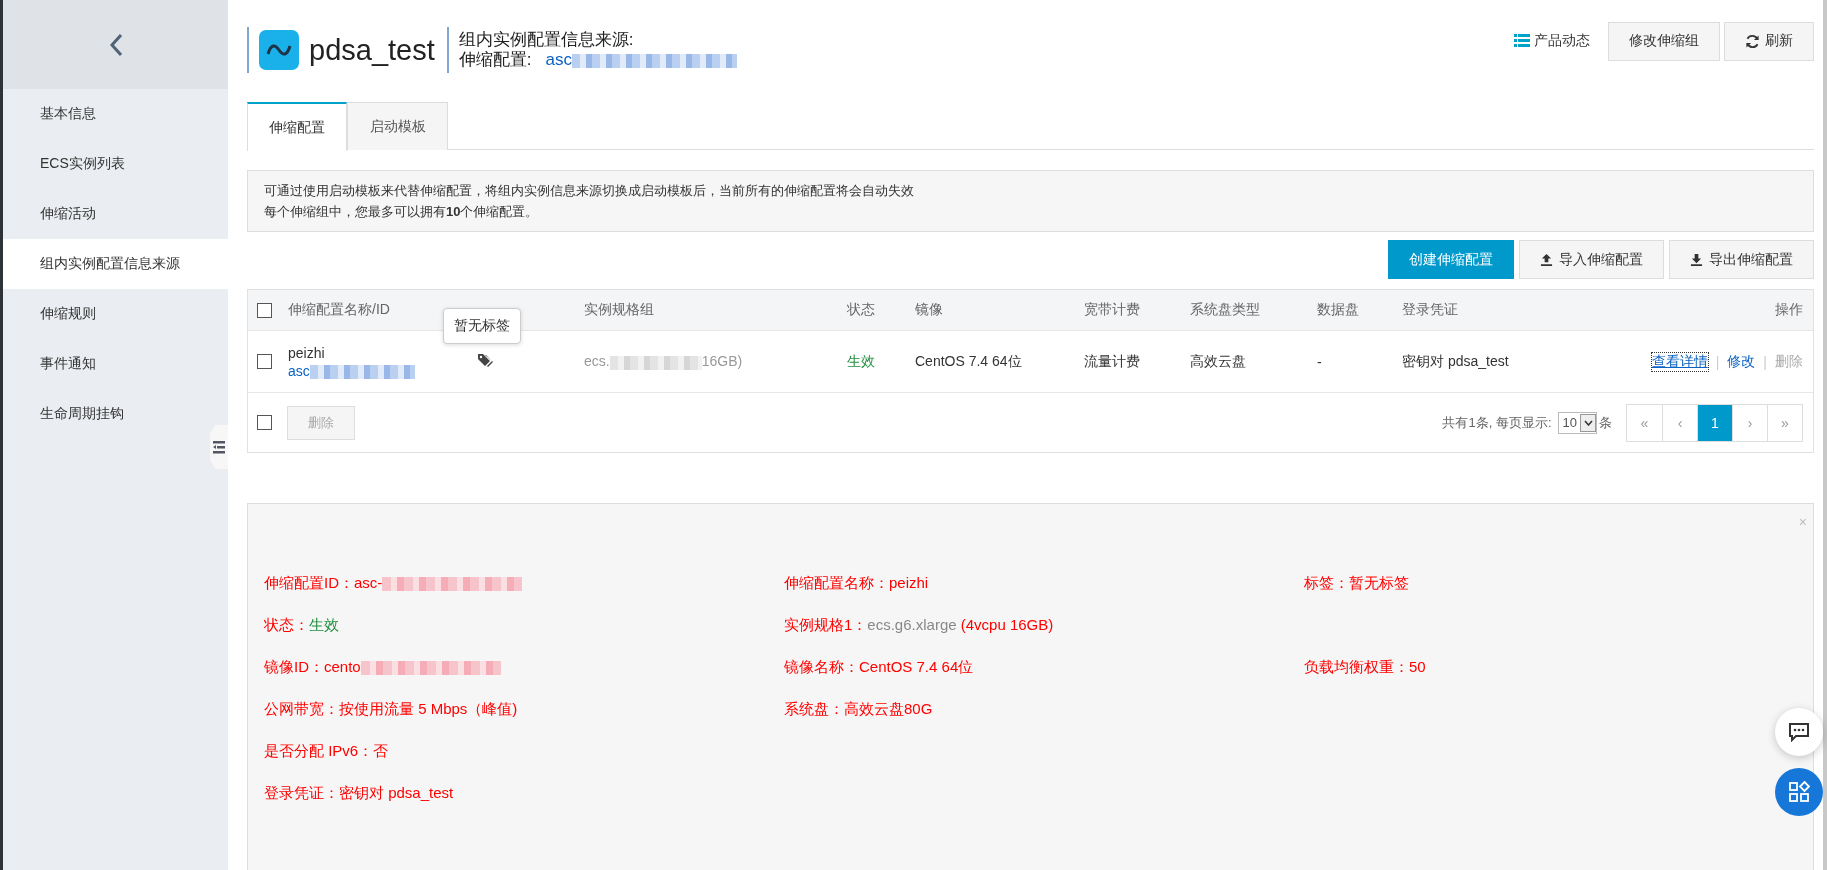  What do you see at coordinates (339, 310) in the screenshot?
I see `column-header: 伸缩配置名称/ID` at bounding box center [339, 310].